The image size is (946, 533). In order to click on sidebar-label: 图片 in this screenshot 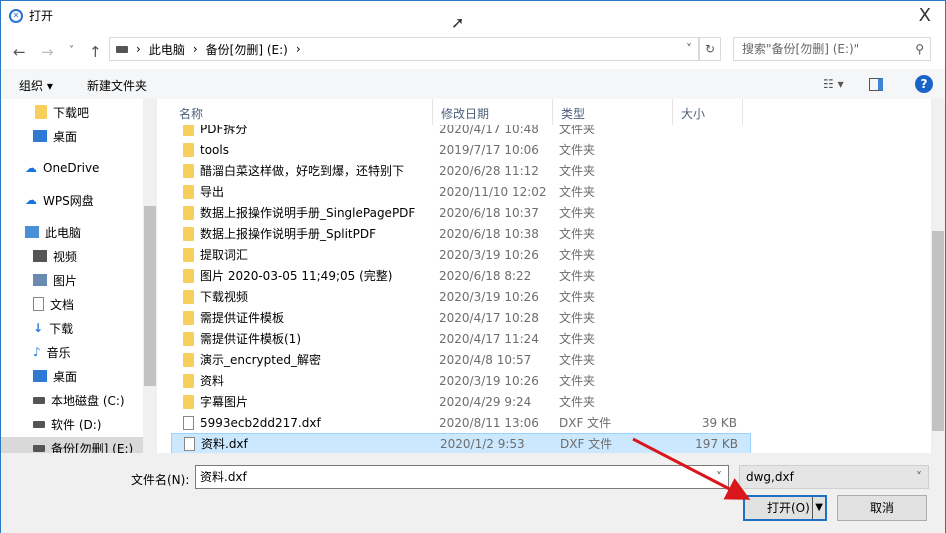, I will do `click(65, 280)`.